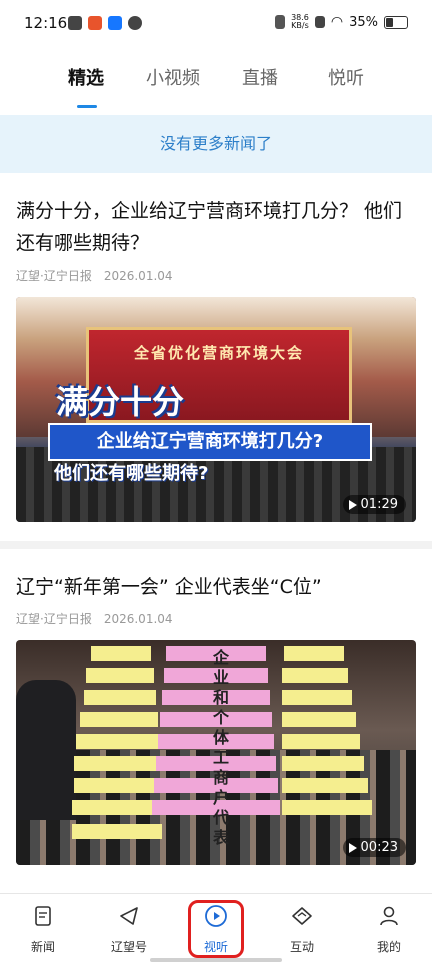 The height and width of the screenshot is (965, 432). I want to click on overlay-line2: 他们还有哪些期待?, so click(131, 473).